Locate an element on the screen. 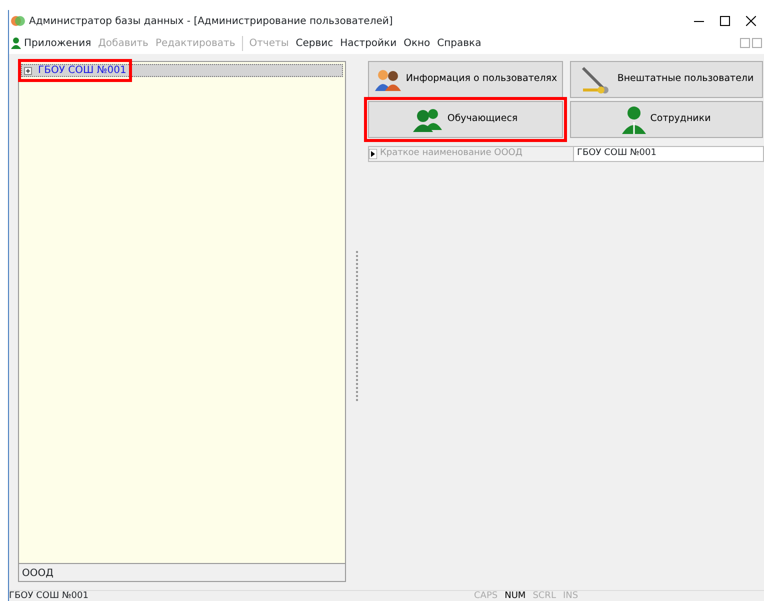  status-indicator: NUM is located at coordinates (515, 596).